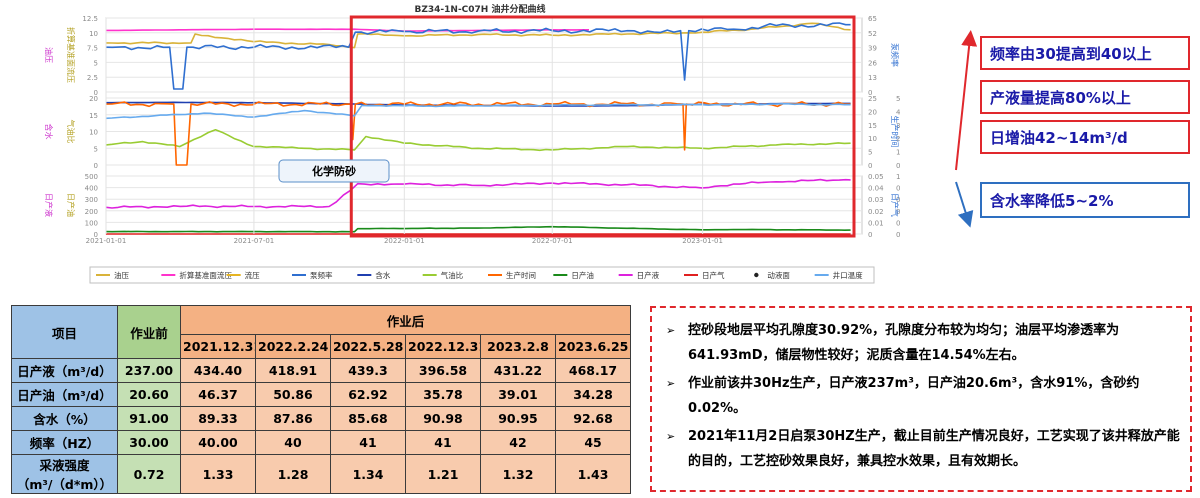  Describe the element at coordinates (93, 116) in the screenshot. I see `left-tick-label: 15` at that location.